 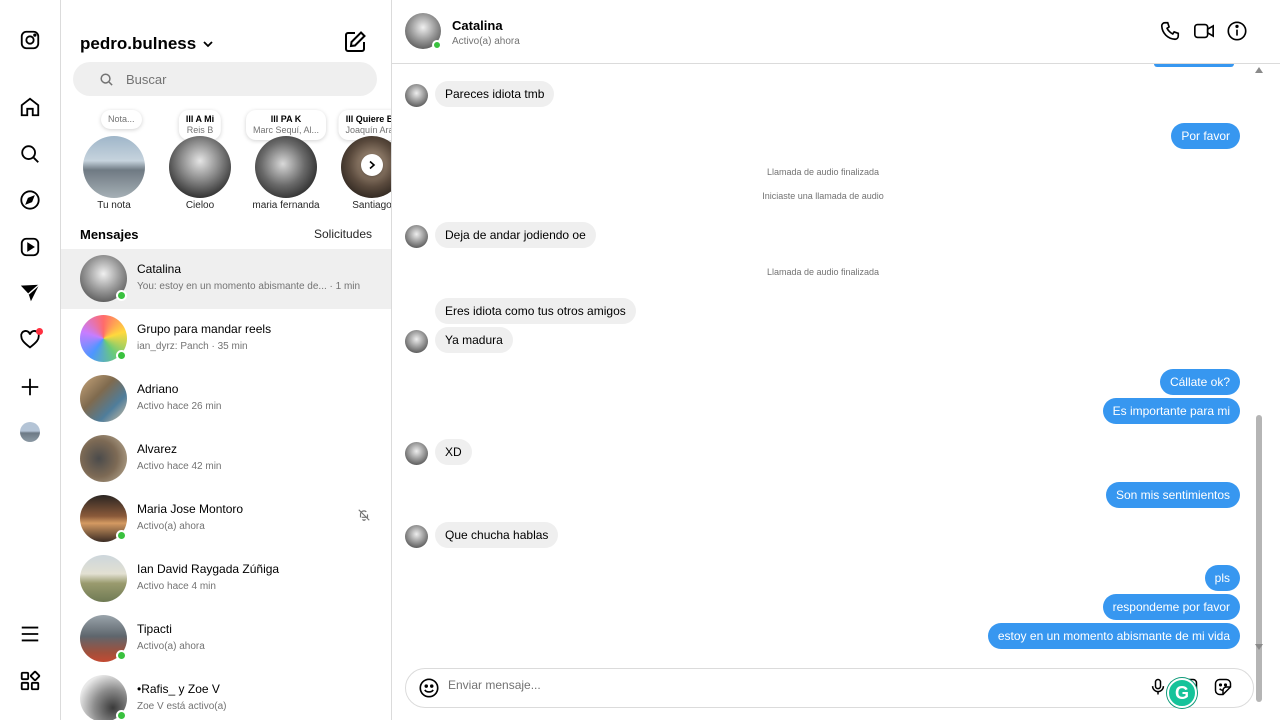 I want to click on thread-name: Catalina, so click(x=159, y=269).